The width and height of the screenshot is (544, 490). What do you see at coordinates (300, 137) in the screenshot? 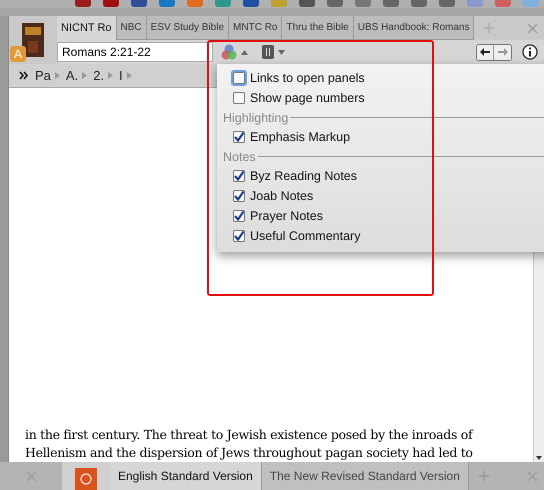
I see `menu-item-label: Emphasis Markup` at bounding box center [300, 137].